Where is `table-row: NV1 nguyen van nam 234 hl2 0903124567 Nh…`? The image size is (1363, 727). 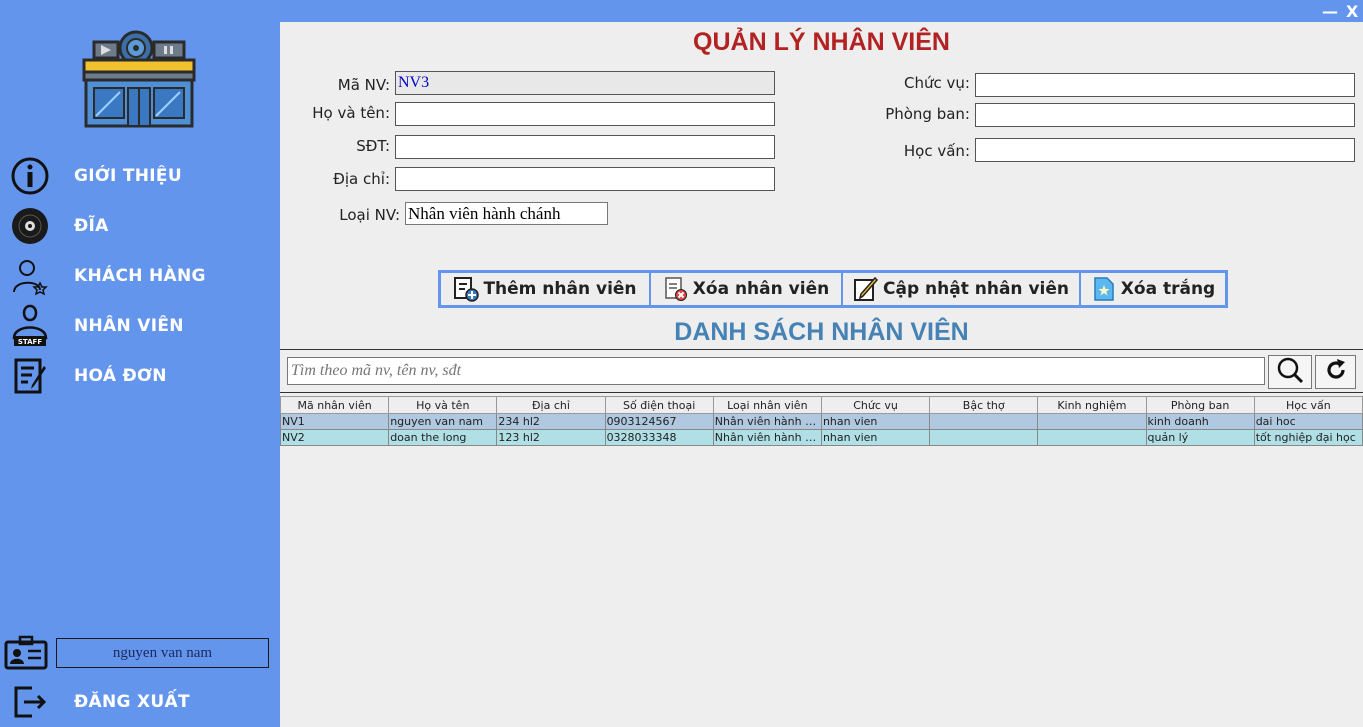
table-row: NV1 nguyen van nam 234 hl2 0903124567 Nh… is located at coordinates (821, 421).